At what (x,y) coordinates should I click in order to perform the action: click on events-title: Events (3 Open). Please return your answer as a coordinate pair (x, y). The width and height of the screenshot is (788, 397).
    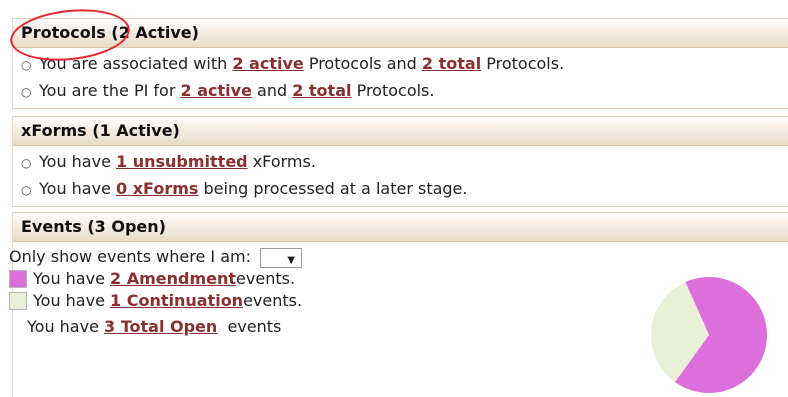
    Looking at the image, I should click on (93, 226).